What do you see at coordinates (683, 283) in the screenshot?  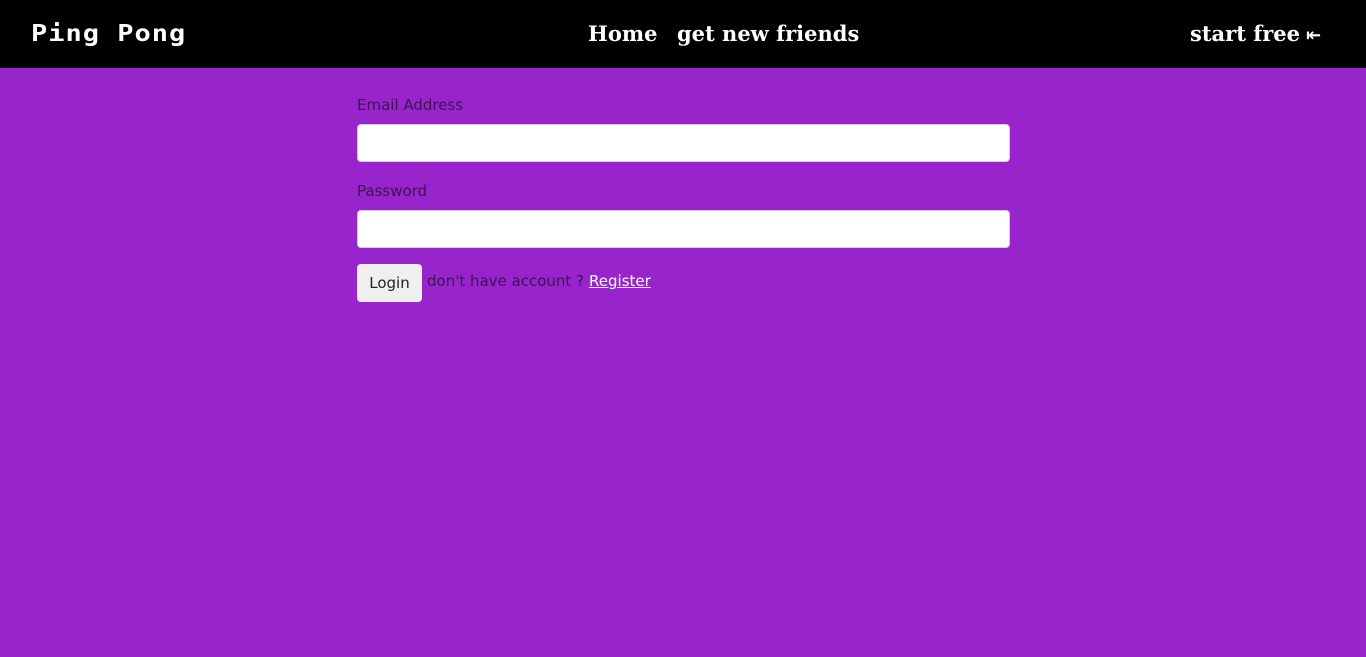 I see `form-actions: Login don't have account ? Register` at bounding box center [683, 283].